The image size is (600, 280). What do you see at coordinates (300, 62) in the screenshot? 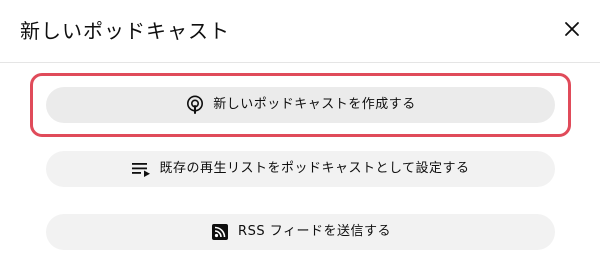
I see `header-divider` at bounding box center [300, 62].